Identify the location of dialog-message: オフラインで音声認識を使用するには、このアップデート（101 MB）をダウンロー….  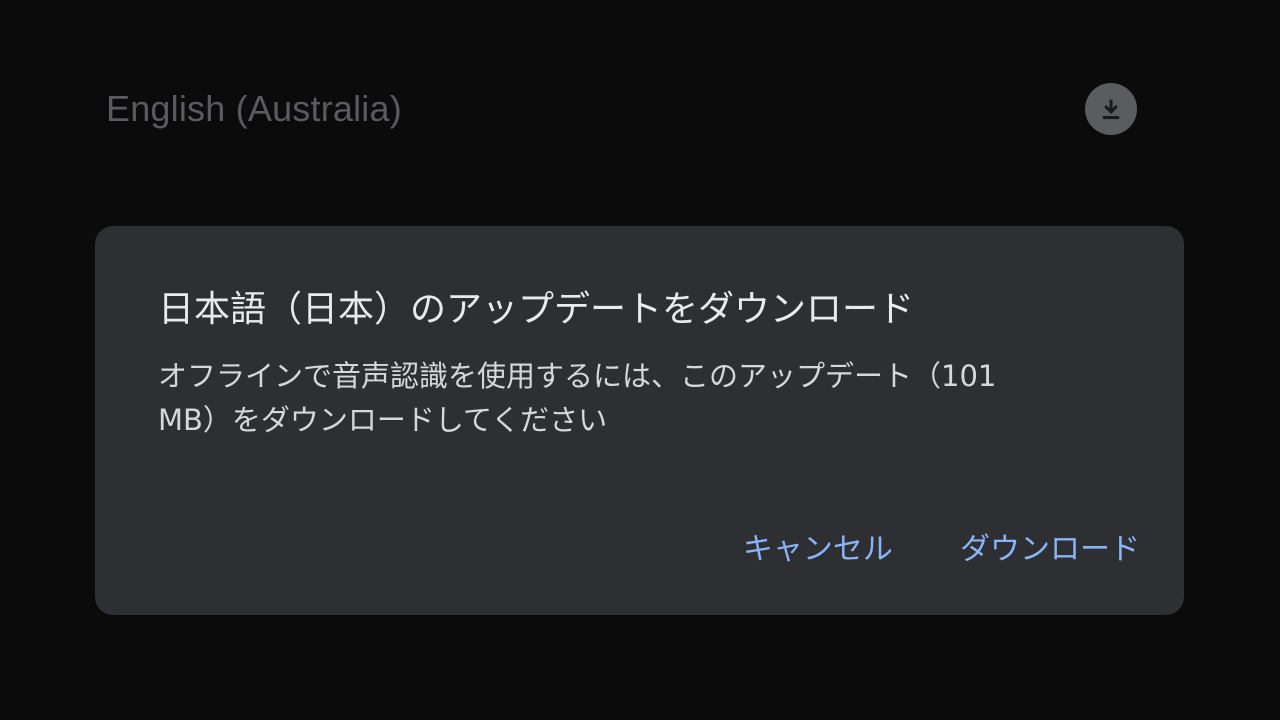
(613, 398).